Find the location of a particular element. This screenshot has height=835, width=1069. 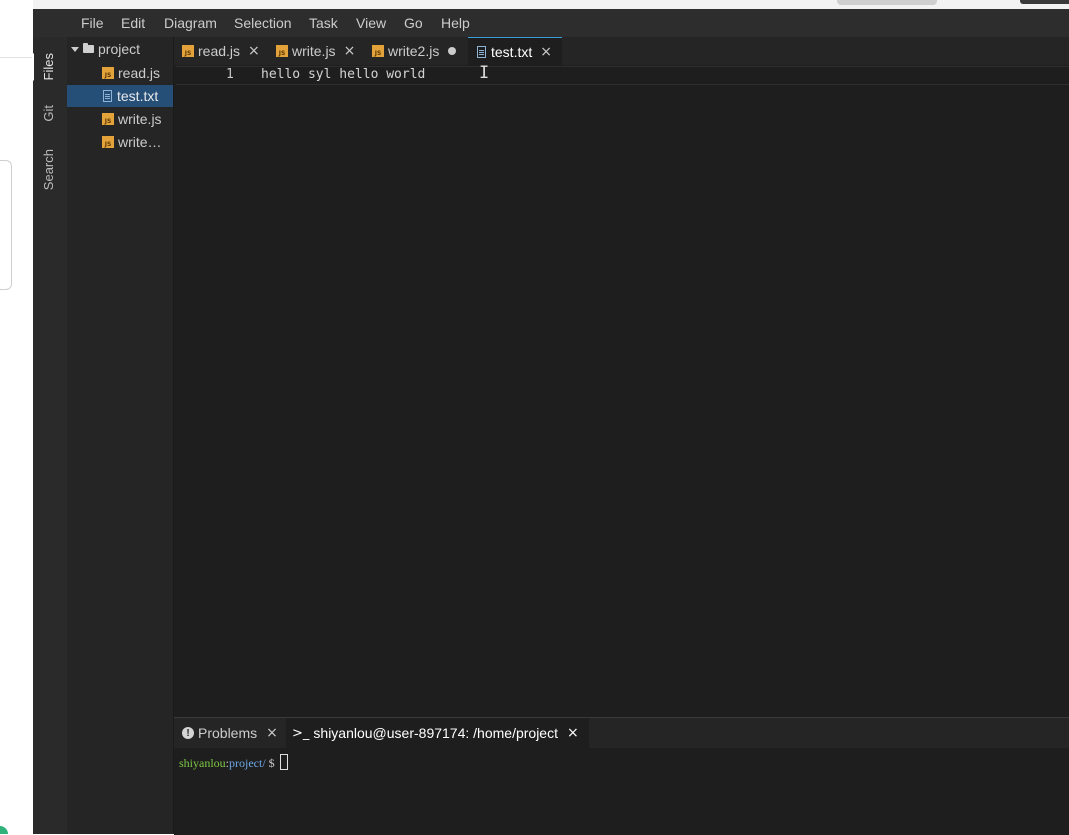

line-number: 1 is located at coordinates (230, 74).